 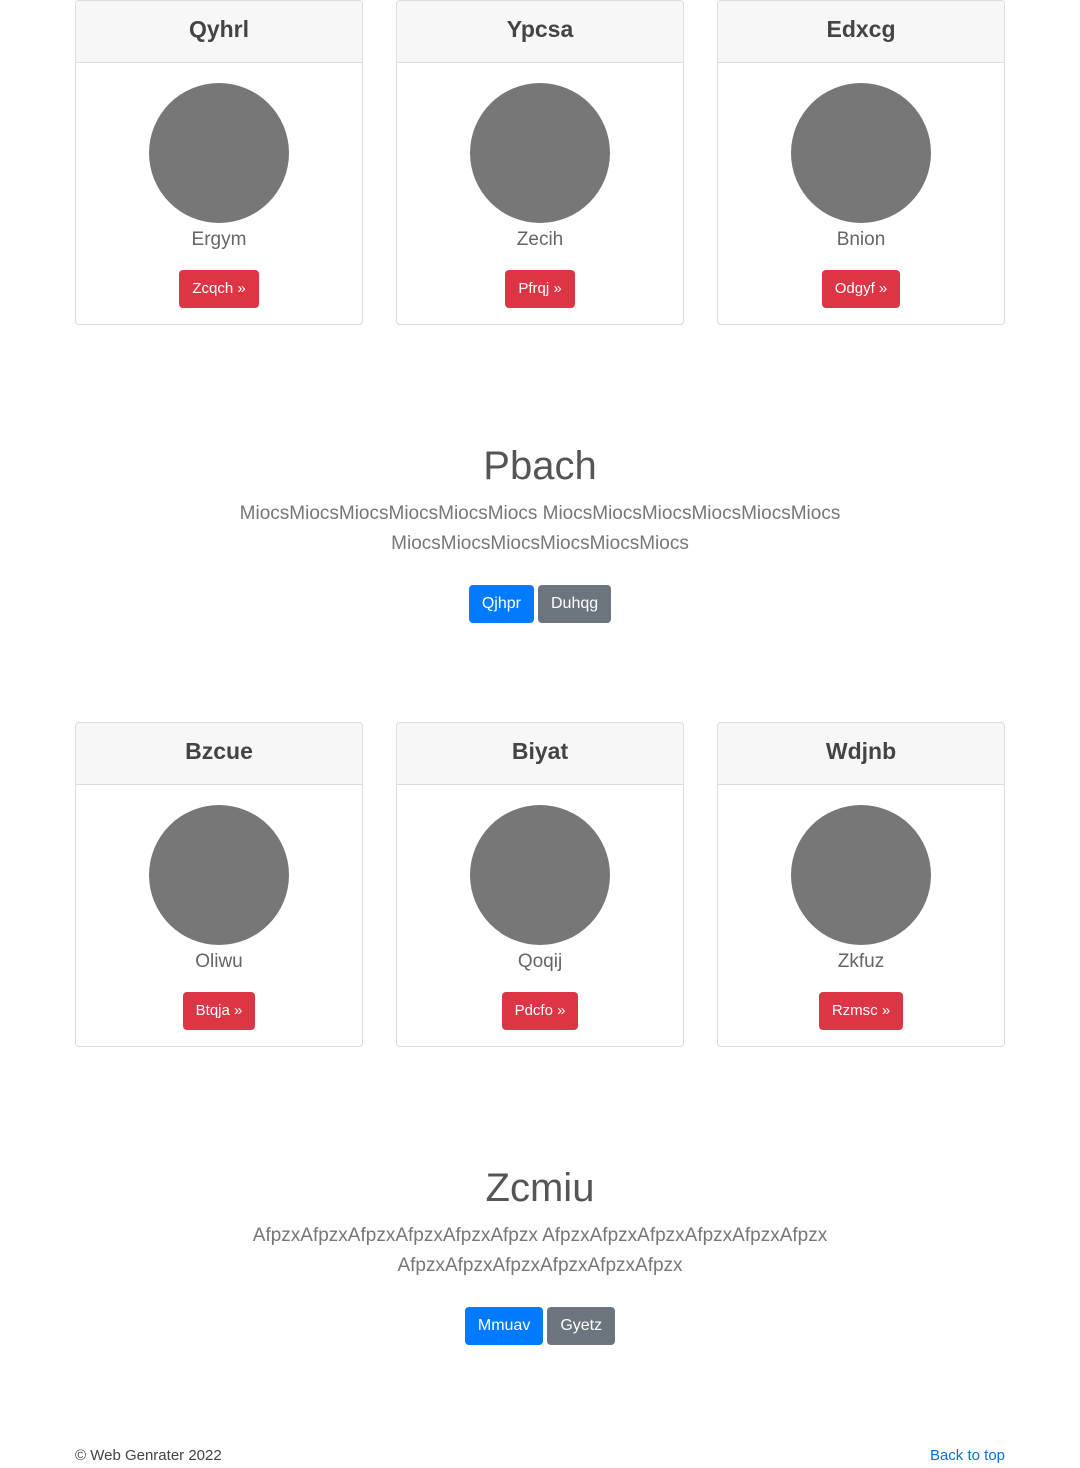 What do you see at coordinates (540, 289) in the screenshot?
I see `card-action-button: Pfrqj »` at bounding box center [540, 289].